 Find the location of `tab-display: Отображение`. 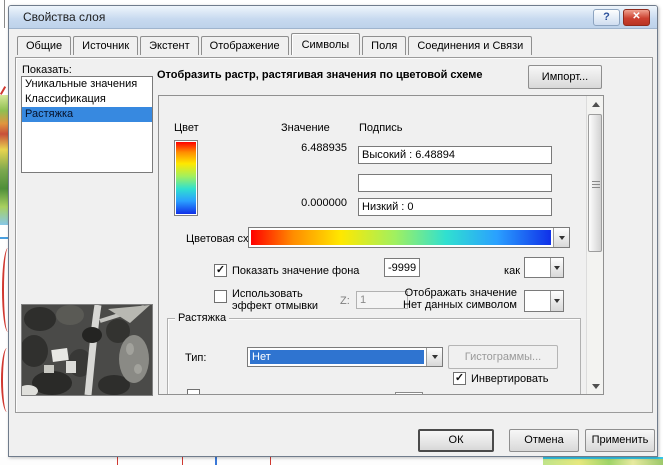

tab-display: Отображение is located at coordinates (244, 45).